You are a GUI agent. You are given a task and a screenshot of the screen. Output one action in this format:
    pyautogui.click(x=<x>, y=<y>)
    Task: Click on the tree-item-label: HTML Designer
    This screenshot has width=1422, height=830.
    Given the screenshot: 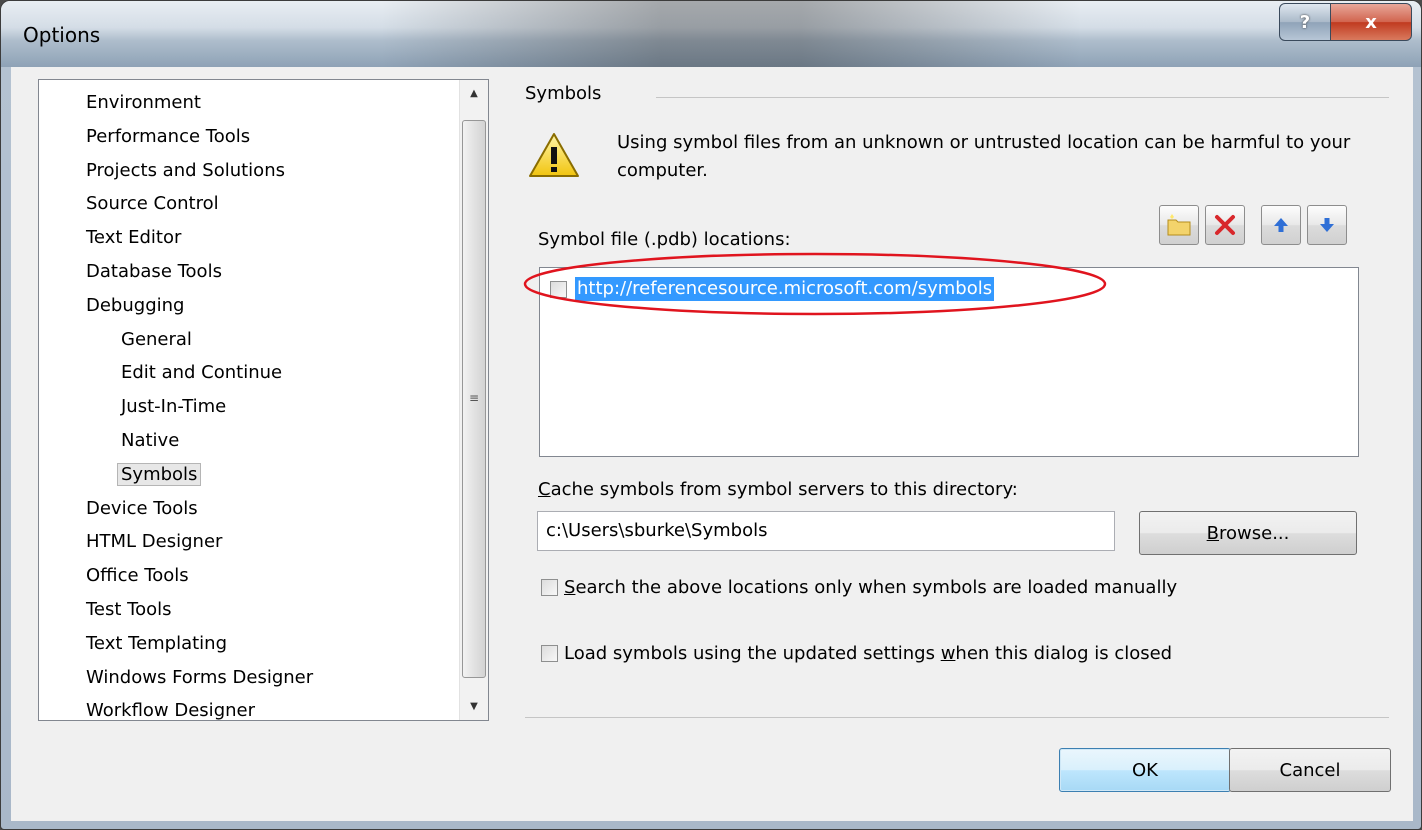 What is the action you would take?
    pyautogui.click(x=154, y=542)
    